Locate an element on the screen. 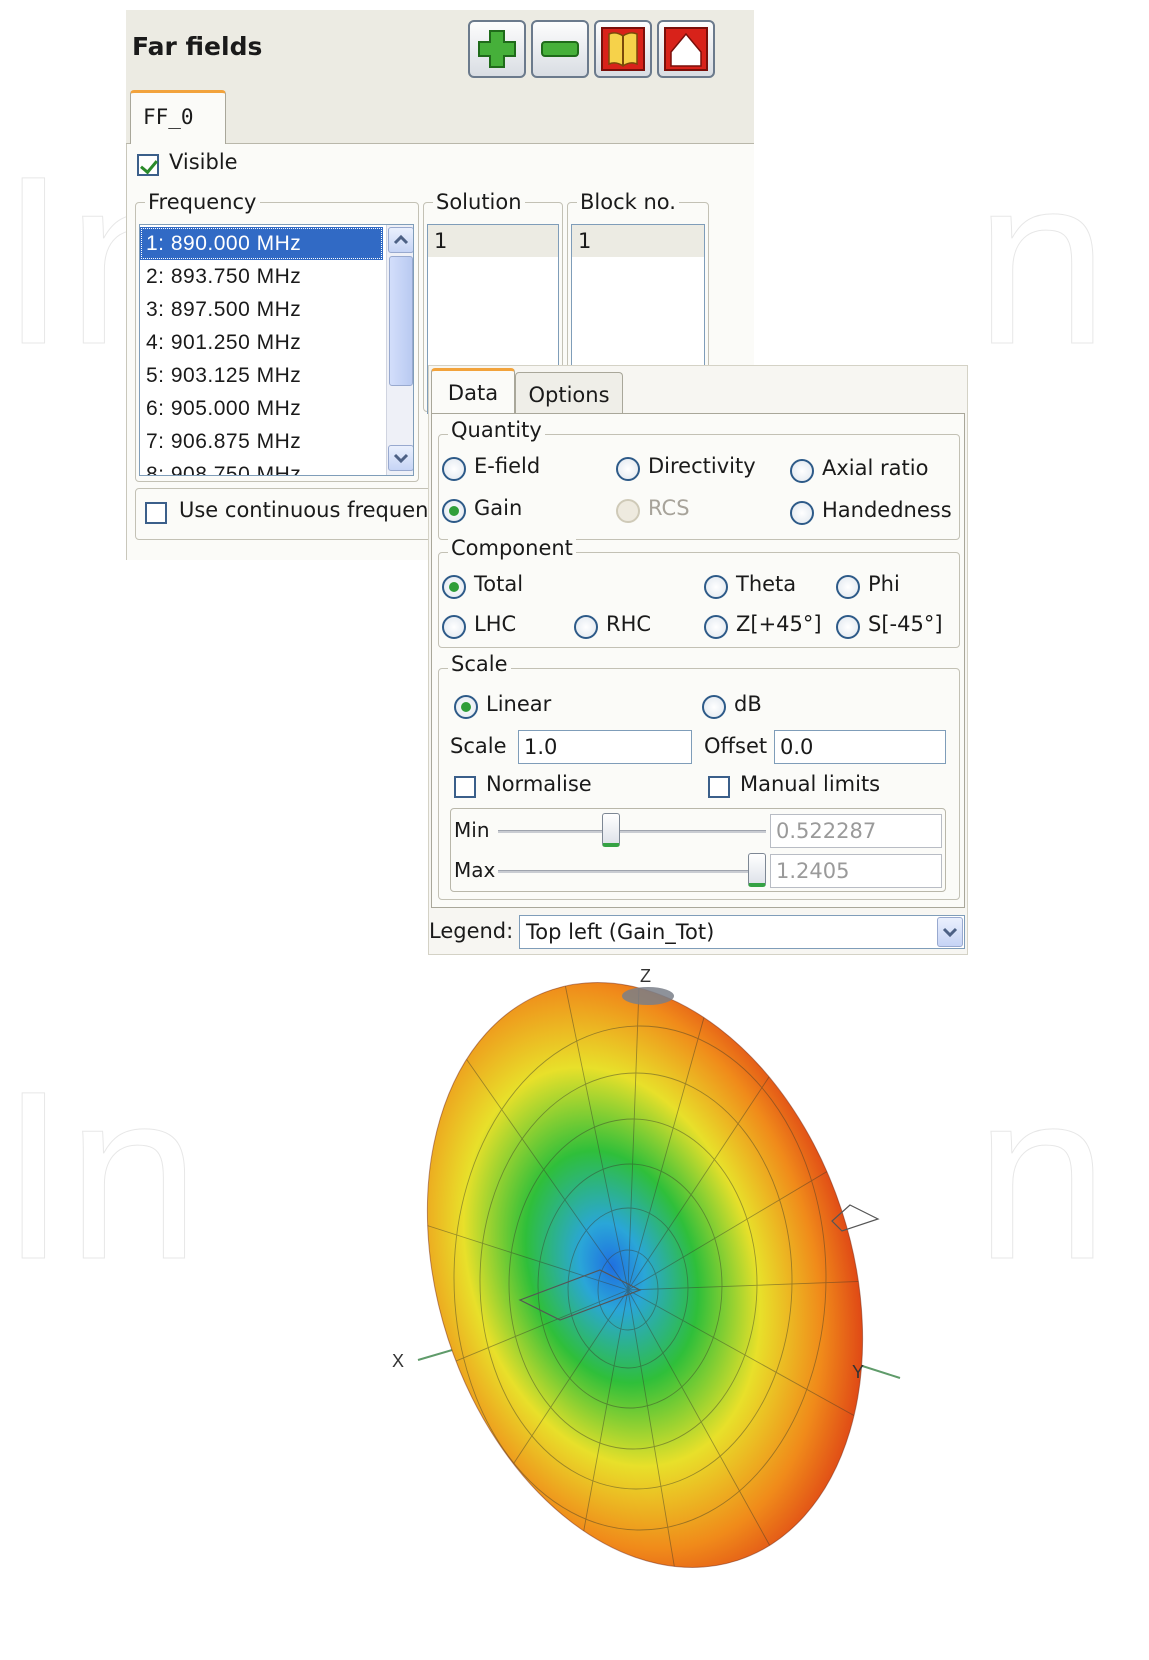 Image resolution: width=1149 pixels, height=1660 pixels. scale-input: 1.0 is located at coordinates (605, 747).